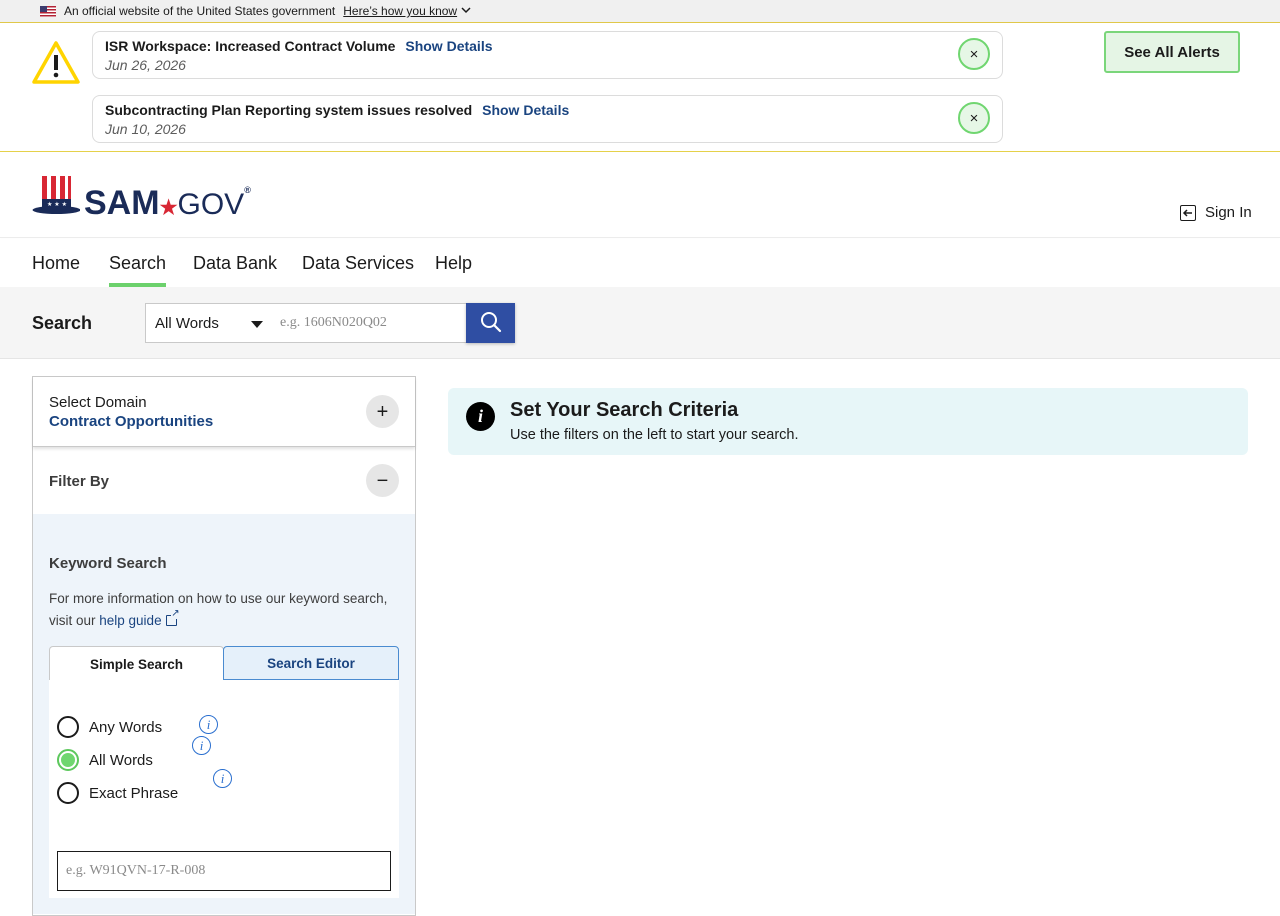 Image resolution: width=1280 pixels, height=916 pixels. Describe the element at coordinates (400, 11) in the screenshot. I see `heres-how-you-know-label: Here’s how you know` at that location.